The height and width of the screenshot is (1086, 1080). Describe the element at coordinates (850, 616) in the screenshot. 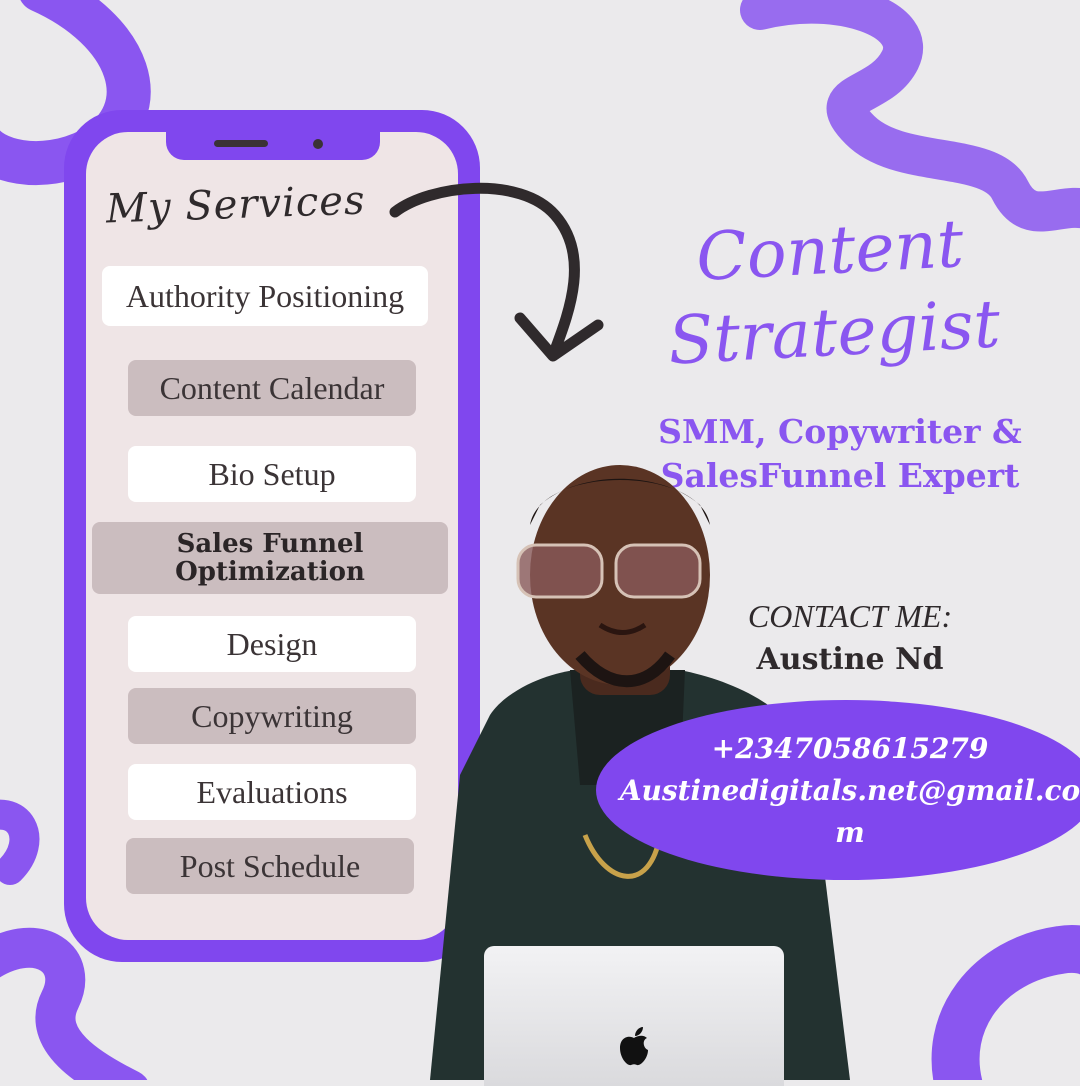

I see `contact-label: CONTACT ME:` at that location.